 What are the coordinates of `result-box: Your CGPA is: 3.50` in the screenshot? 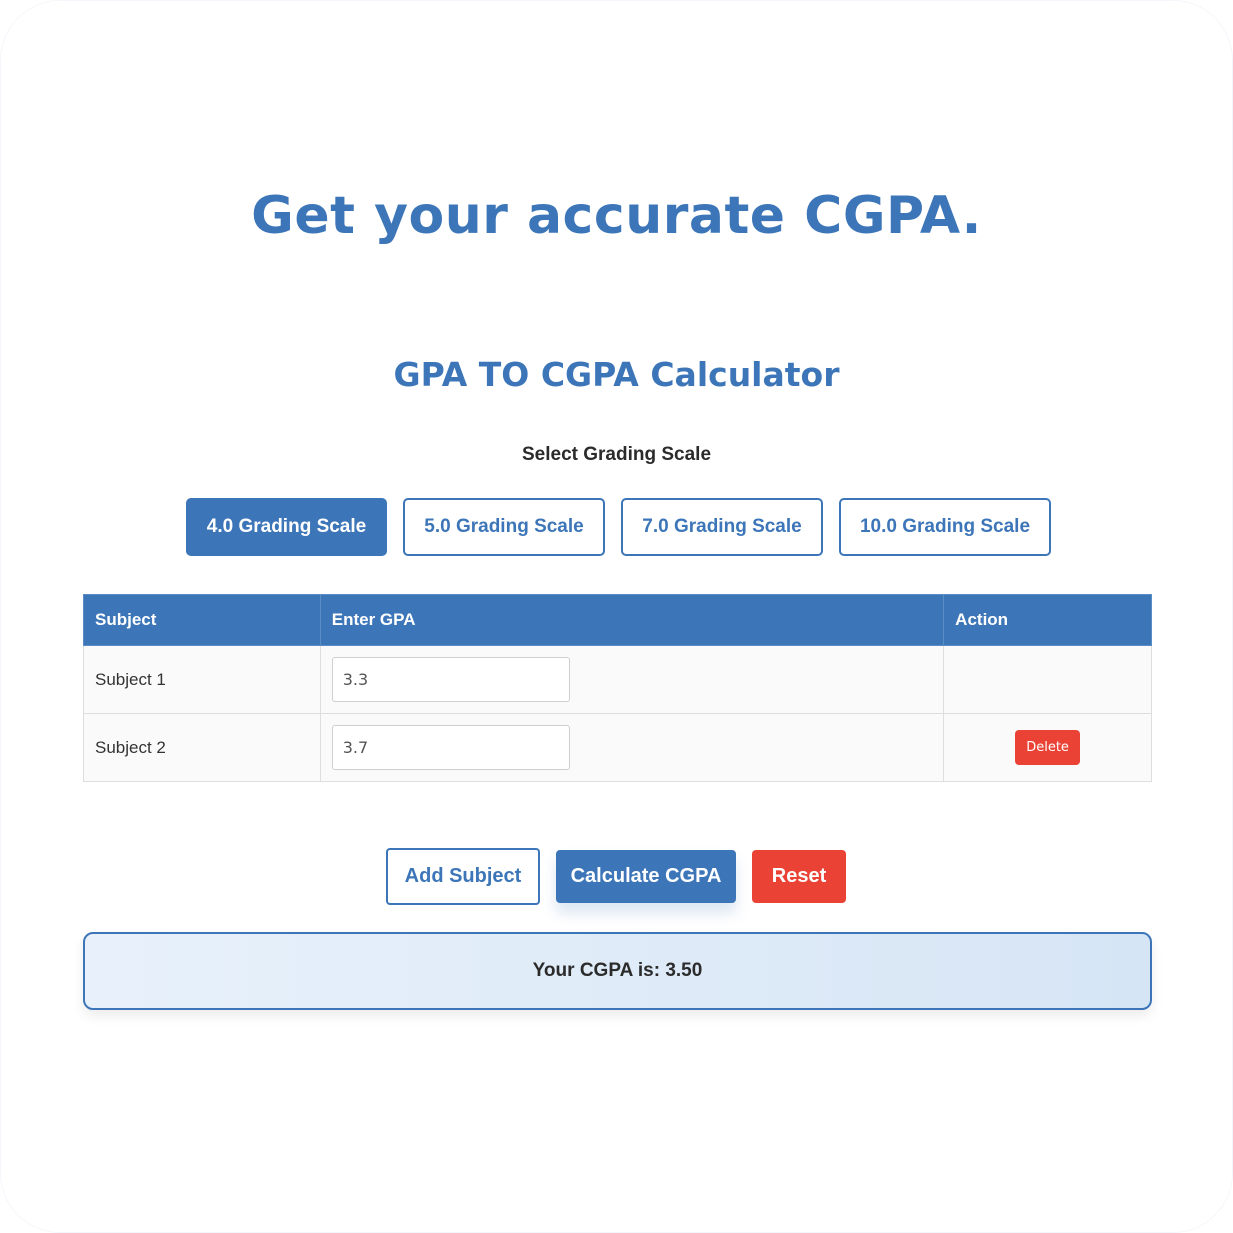 It's located at (617, 971).